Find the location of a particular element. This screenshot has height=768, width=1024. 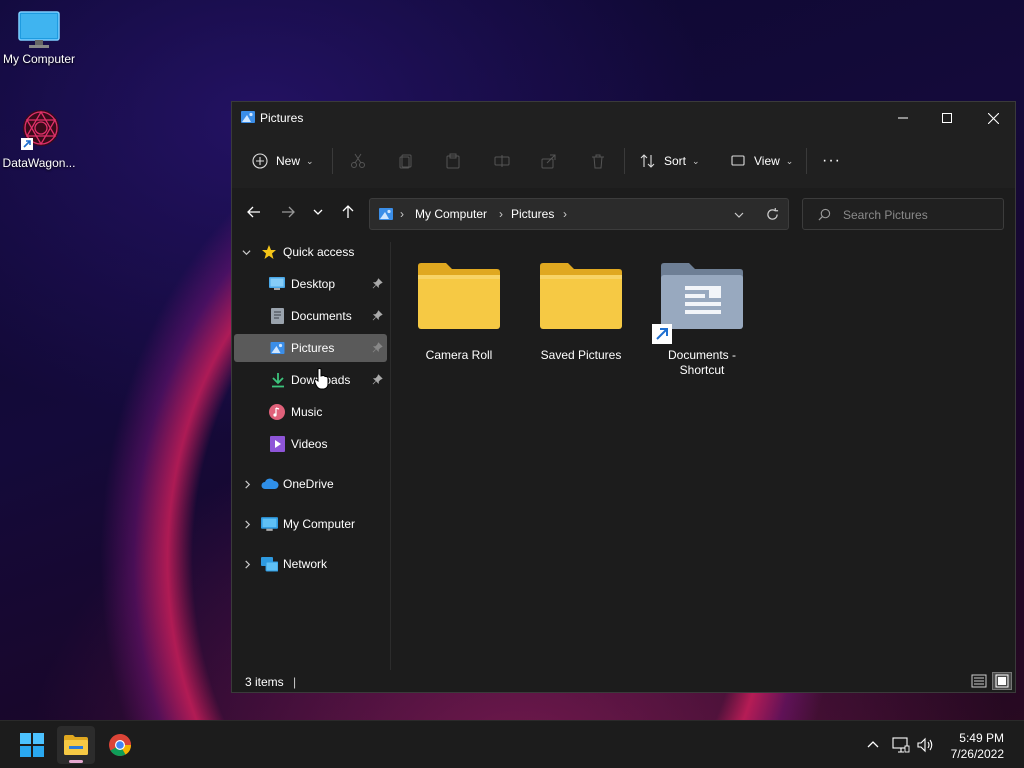

arrow-left-icon is located at coordinates (253, 212).